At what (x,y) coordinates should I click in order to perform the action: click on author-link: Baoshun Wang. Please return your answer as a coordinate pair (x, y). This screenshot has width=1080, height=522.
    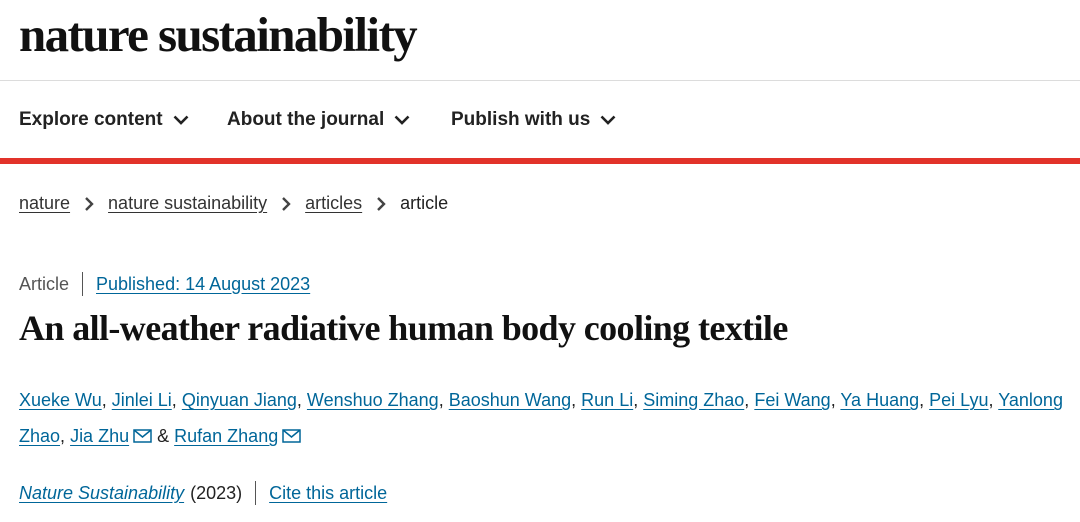
    Looking at the image, I should click on (510, 400).